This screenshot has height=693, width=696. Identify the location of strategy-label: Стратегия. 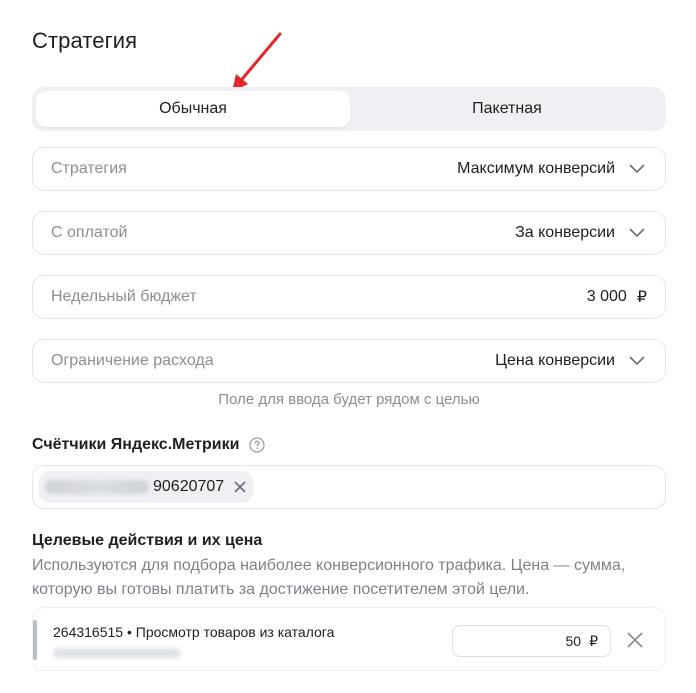
(89, 168).